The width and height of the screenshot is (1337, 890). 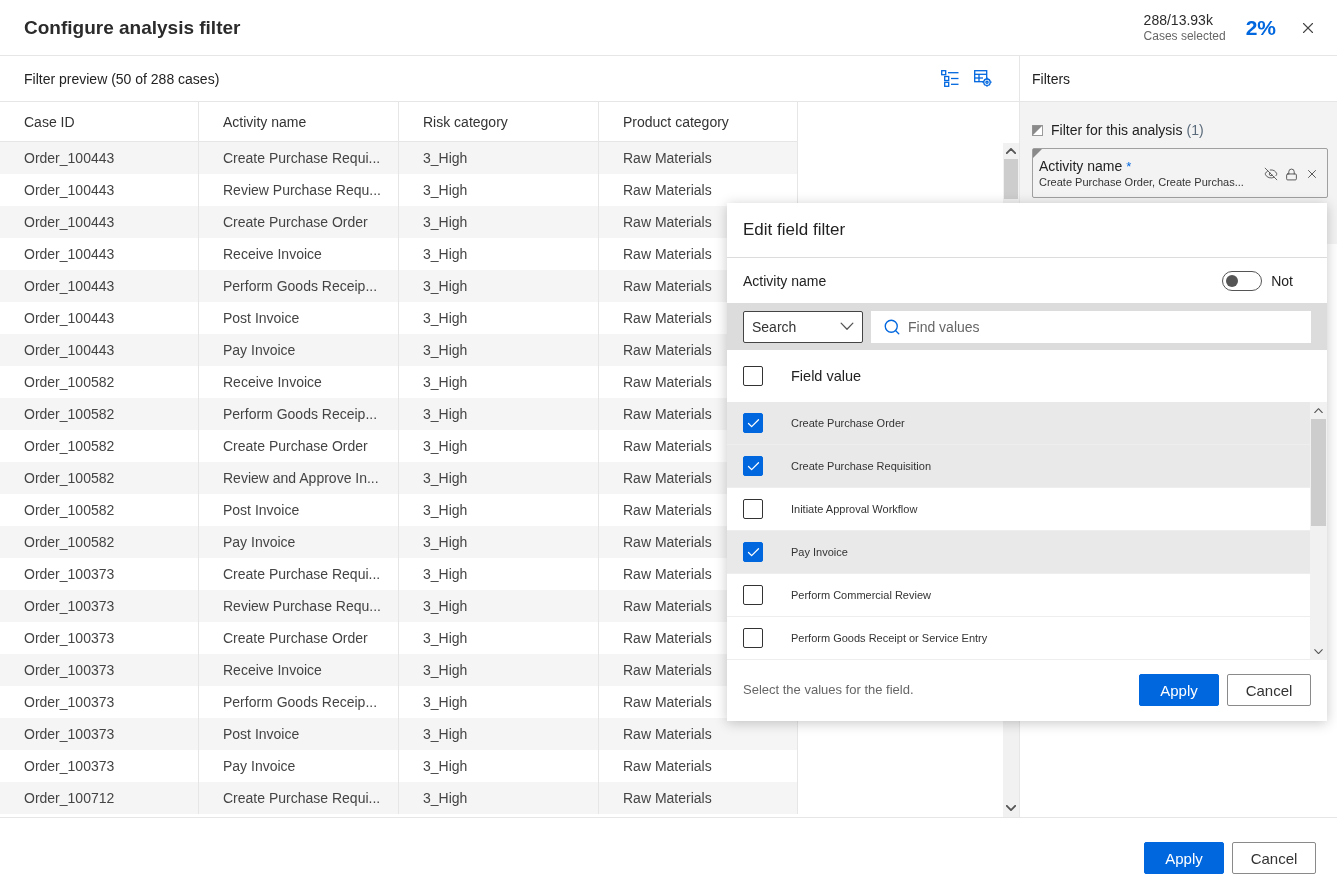 What do you see at coordinates (803, 326) in the screenshot?
I see `search-mode-select: Search` at bounding box center [803, 326].